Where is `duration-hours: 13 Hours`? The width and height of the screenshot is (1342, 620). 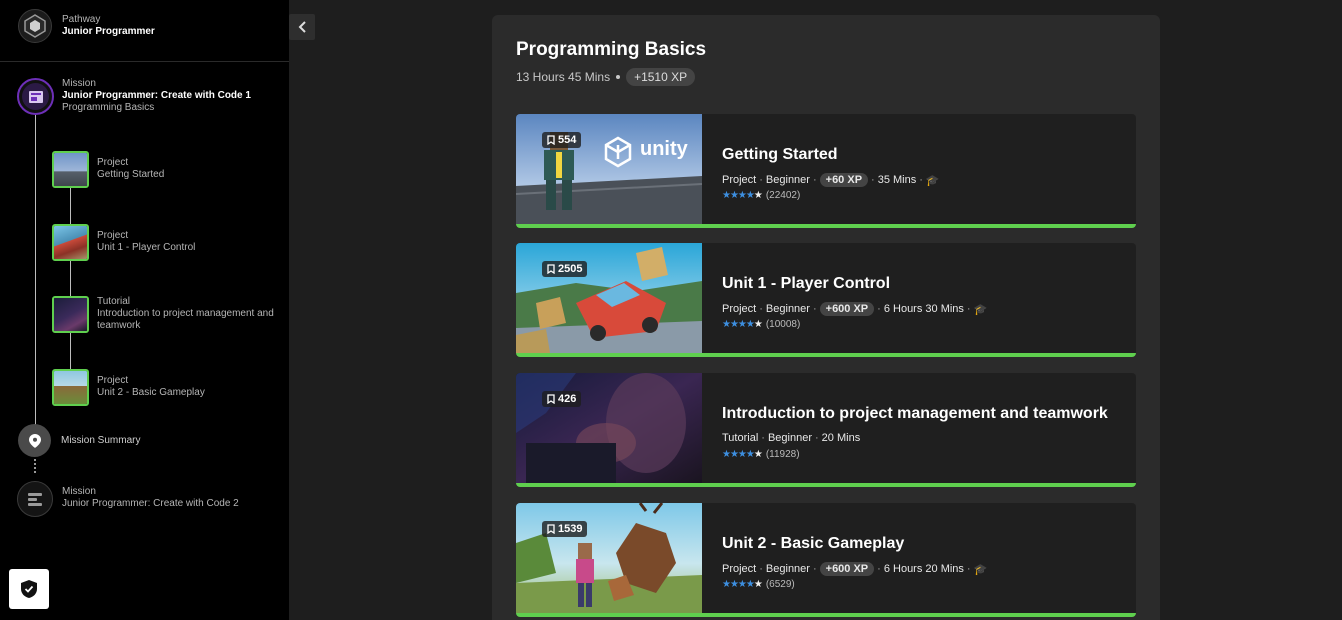 duration-hours: 13 Hours is located at coordinates (540, 77).